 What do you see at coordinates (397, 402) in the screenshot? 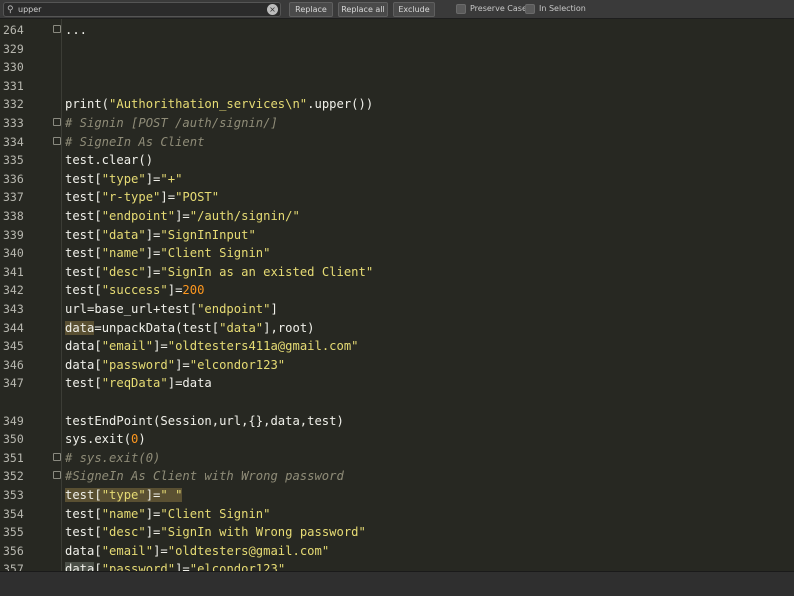
I see `code-line` at bounding box center [397, 402].